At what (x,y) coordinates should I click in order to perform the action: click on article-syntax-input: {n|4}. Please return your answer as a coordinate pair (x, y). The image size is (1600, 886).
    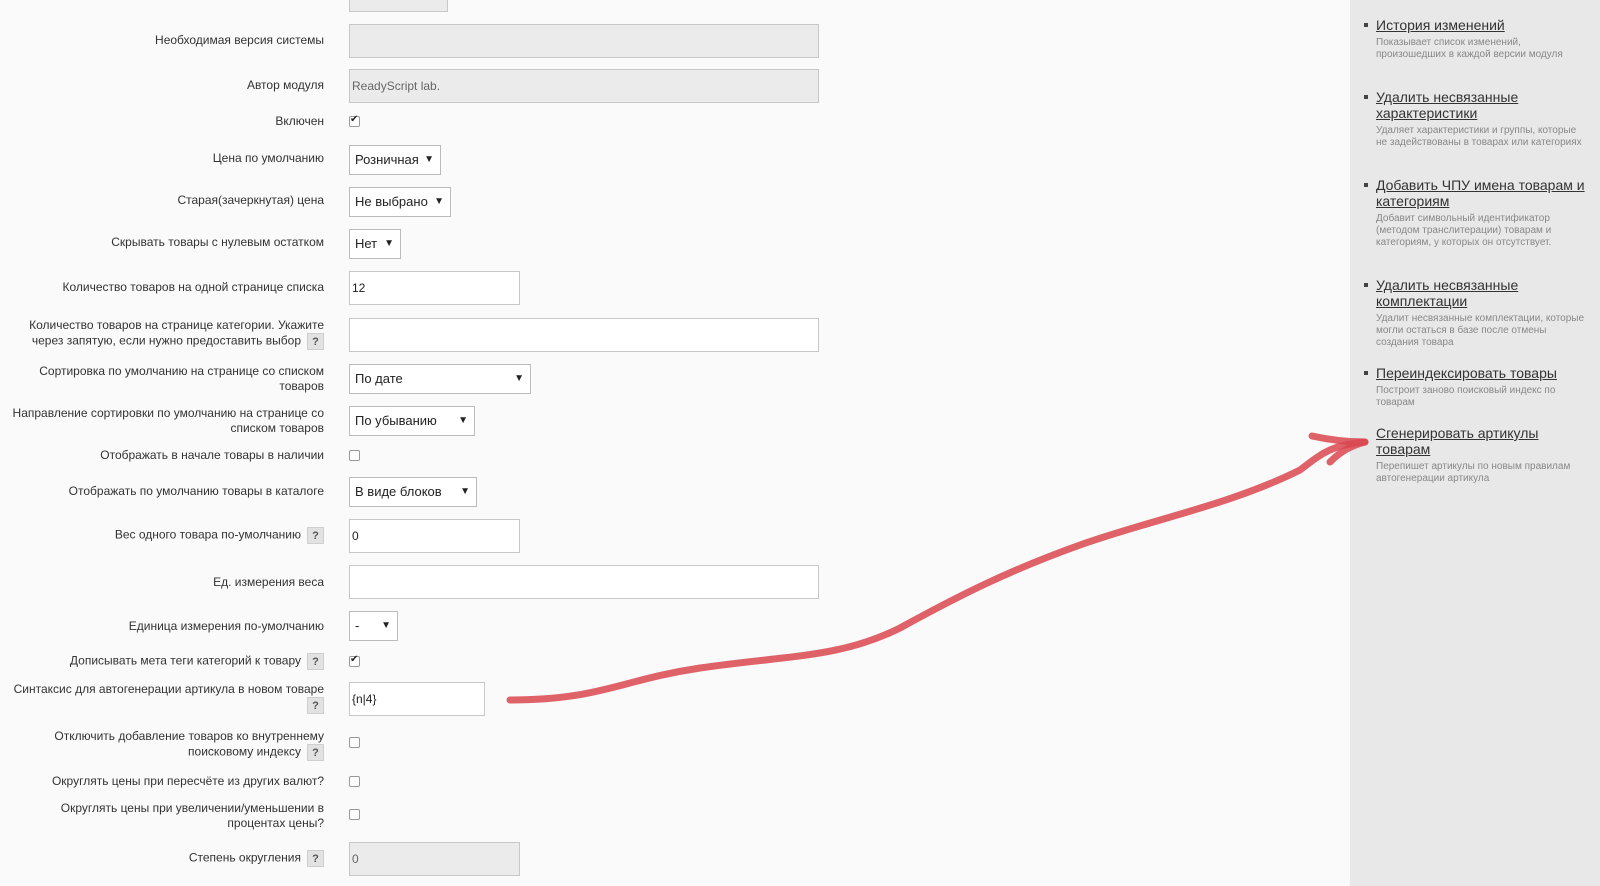
    Looking at the image, I should click on (417, 699).